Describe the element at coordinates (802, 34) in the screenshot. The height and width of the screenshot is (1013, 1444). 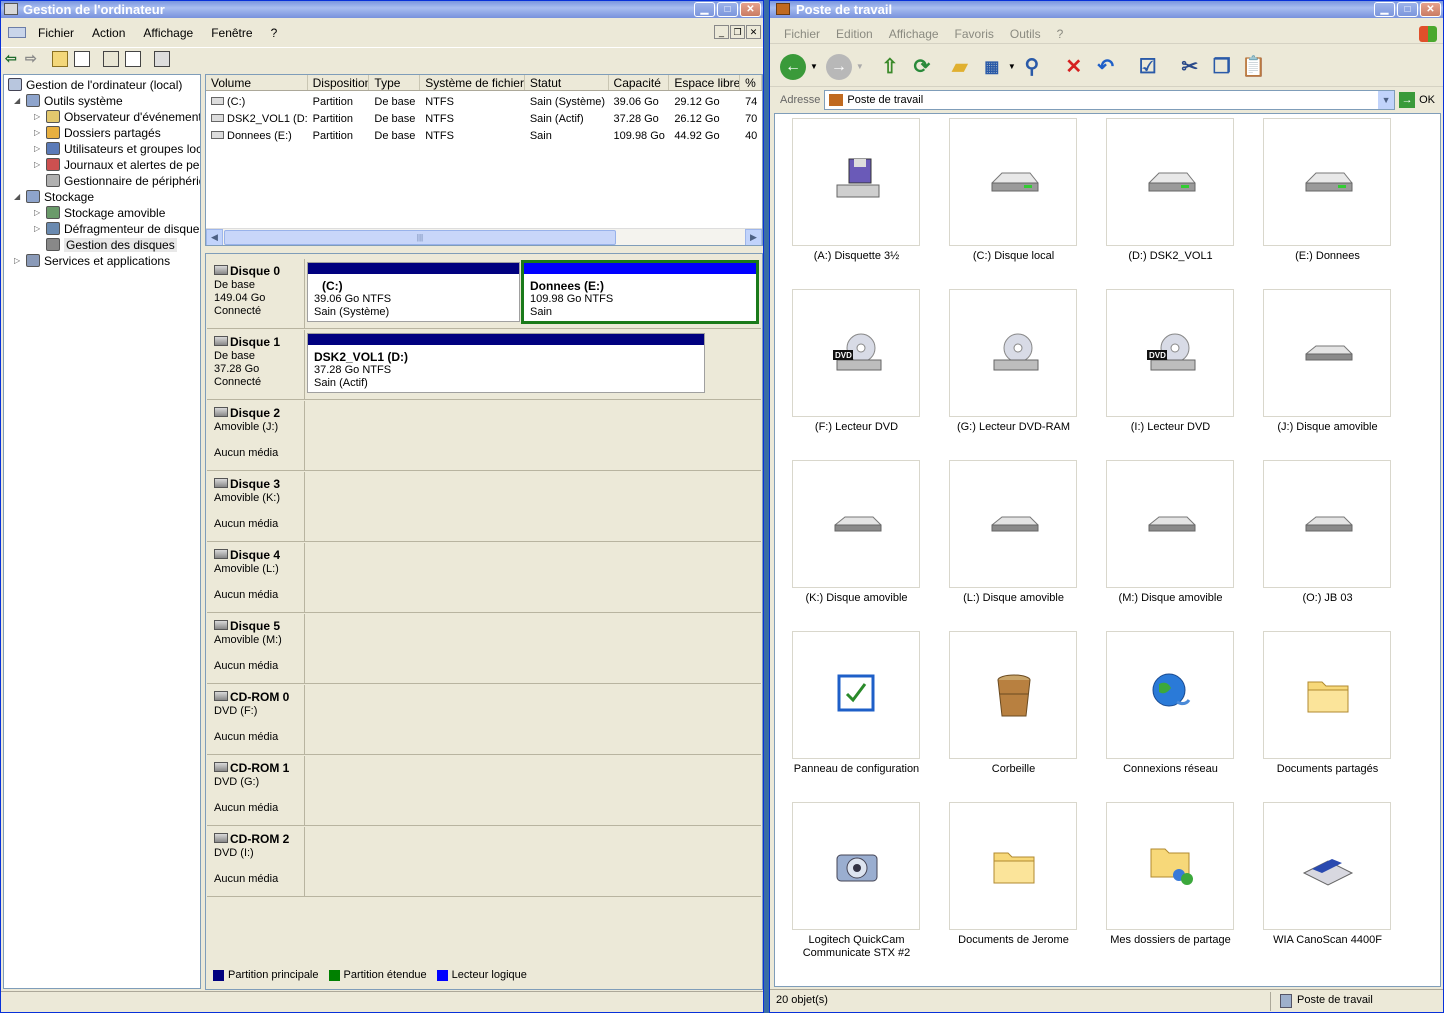
I see `menu-item: Fichier` at that location.